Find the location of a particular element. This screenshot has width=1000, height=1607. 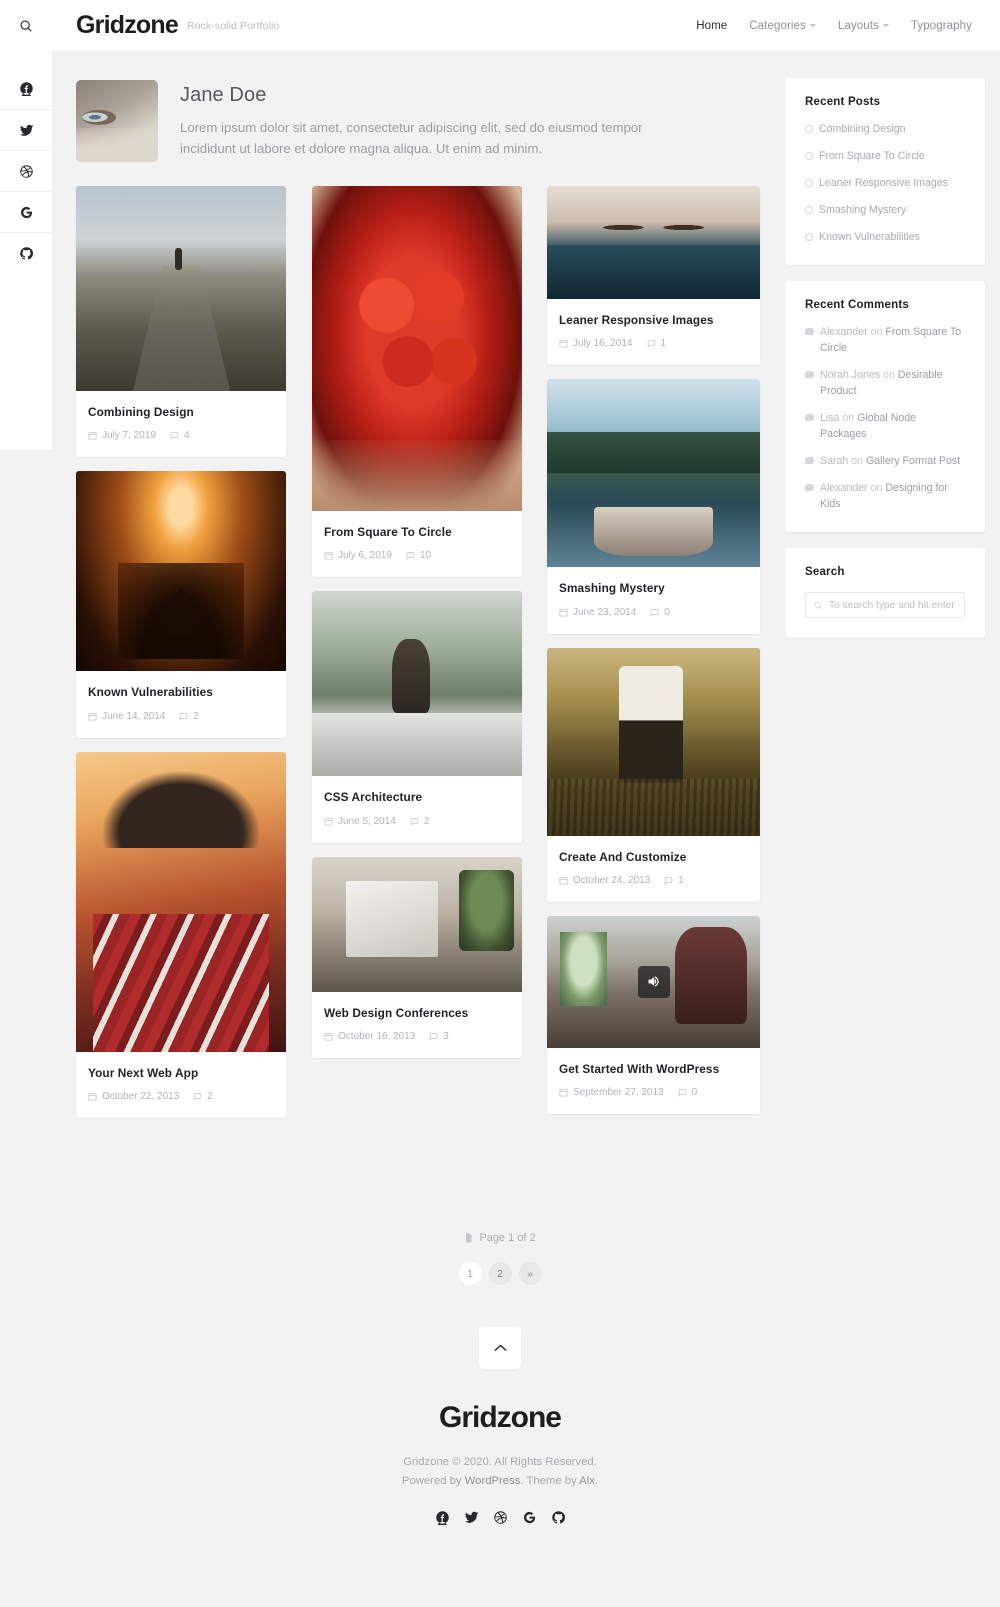

footer-social-twitter is located at coordinates (471, 1520).